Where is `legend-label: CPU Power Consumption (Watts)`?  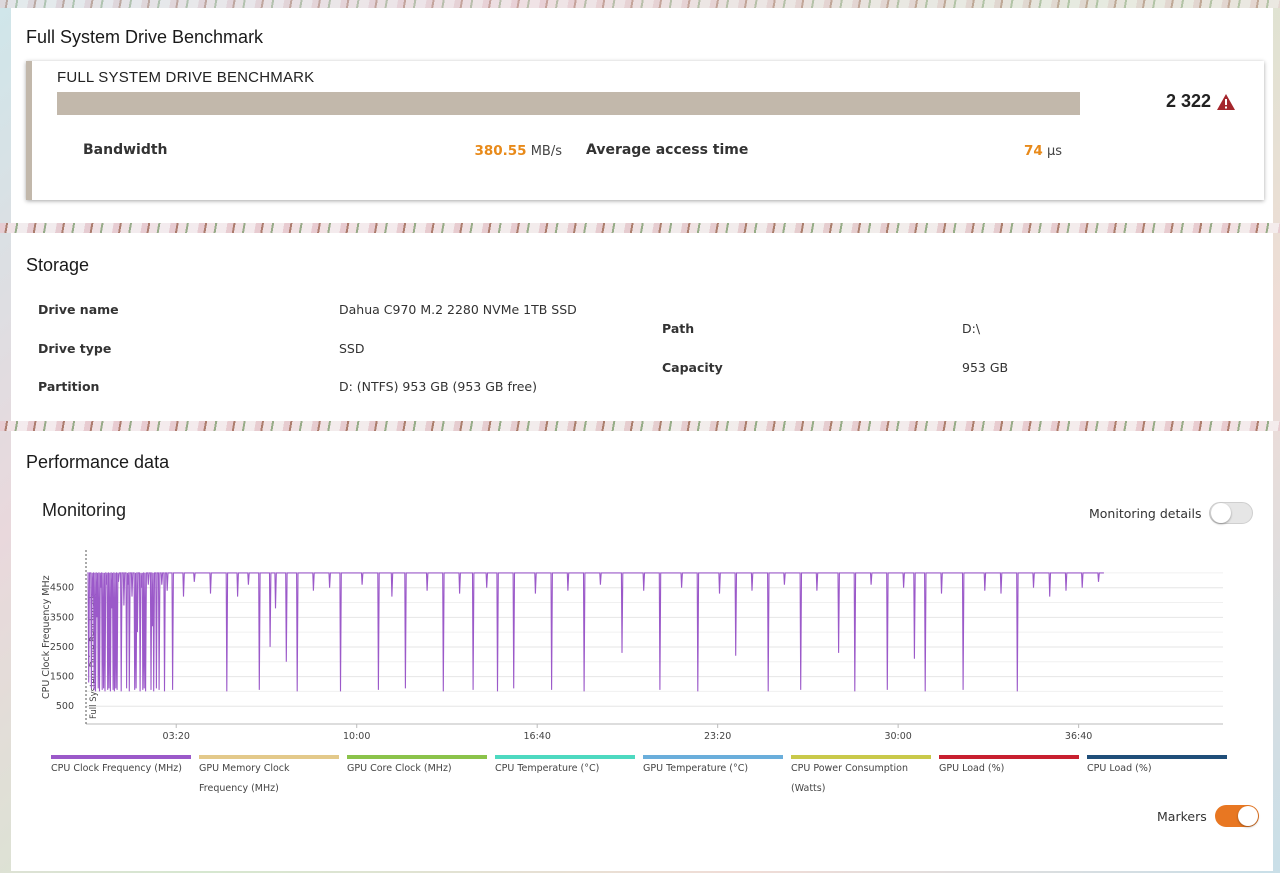
legend-label: CPU Power Consumption (Watts) is located at coordinates (849, 778).